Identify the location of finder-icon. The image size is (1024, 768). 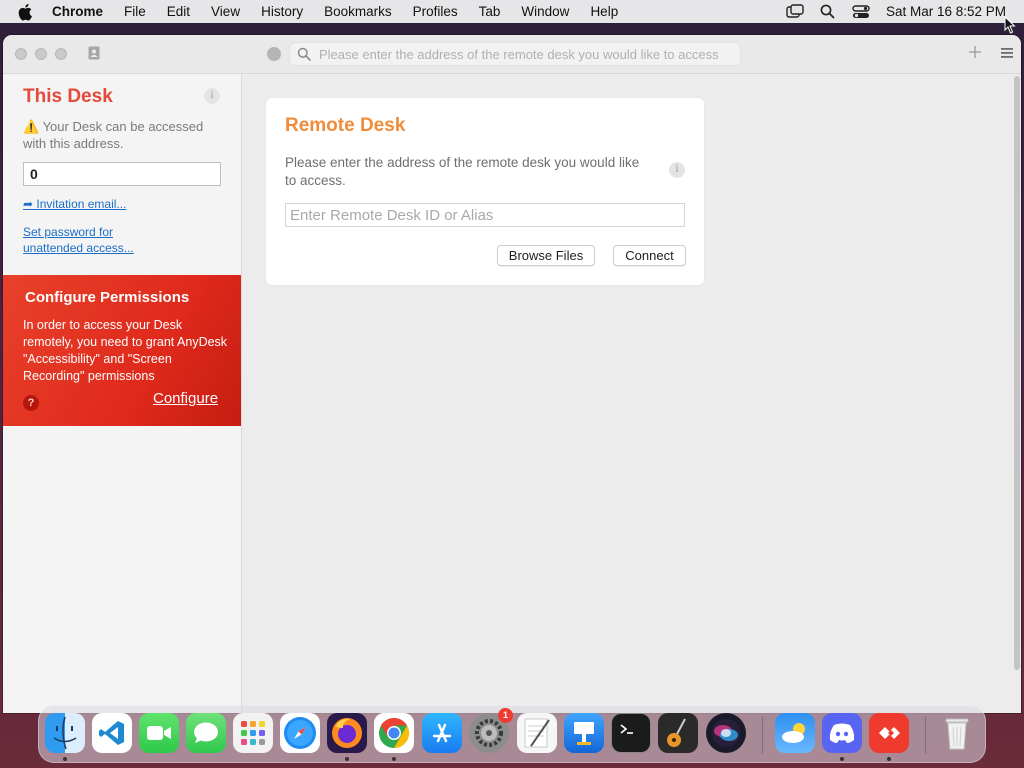
(65, 733).